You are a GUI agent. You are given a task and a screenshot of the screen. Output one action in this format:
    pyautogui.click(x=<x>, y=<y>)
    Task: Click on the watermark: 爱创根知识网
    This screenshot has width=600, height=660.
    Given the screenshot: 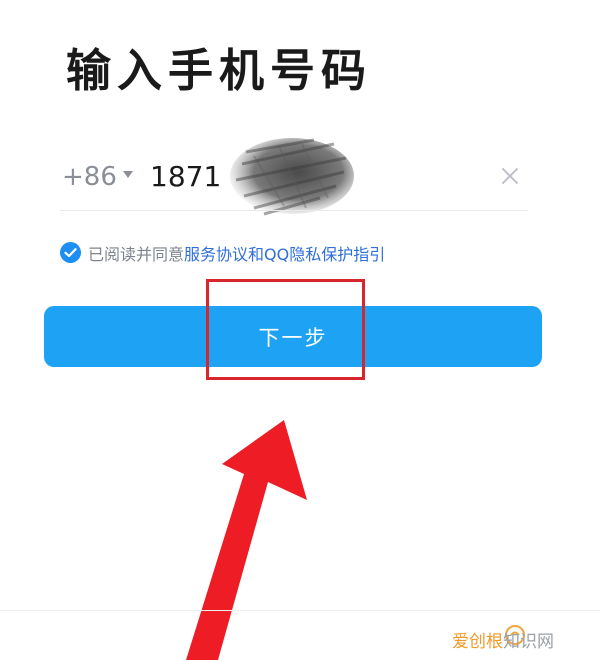 What is the action you would take?
    pyautogui.click(x=503, y=639)
    